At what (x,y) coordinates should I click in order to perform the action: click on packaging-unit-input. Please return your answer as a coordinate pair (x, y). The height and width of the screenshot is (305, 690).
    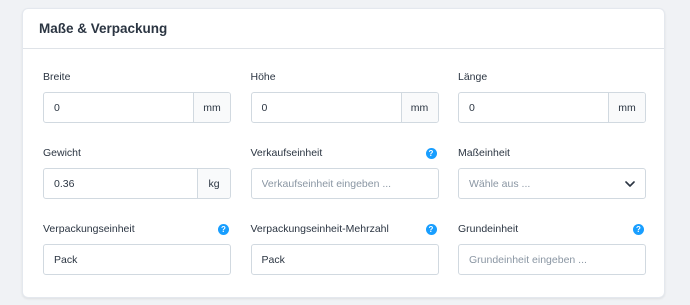
    Looking at the image, I should click on (137, 259).